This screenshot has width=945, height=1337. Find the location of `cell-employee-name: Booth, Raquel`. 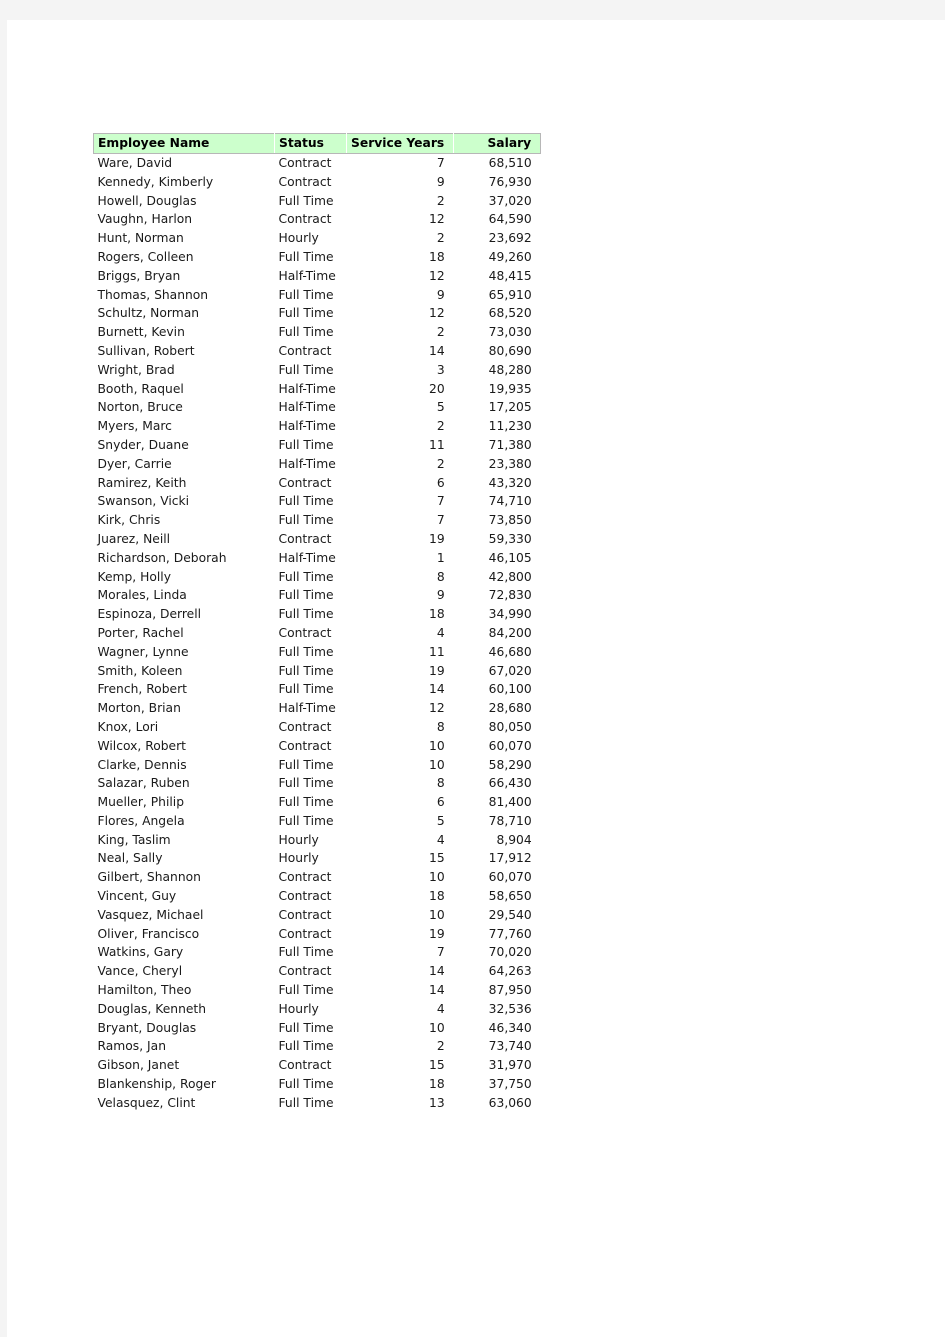

cell-employee-name: Booth, Raquel is located at coordinates (184, 389).